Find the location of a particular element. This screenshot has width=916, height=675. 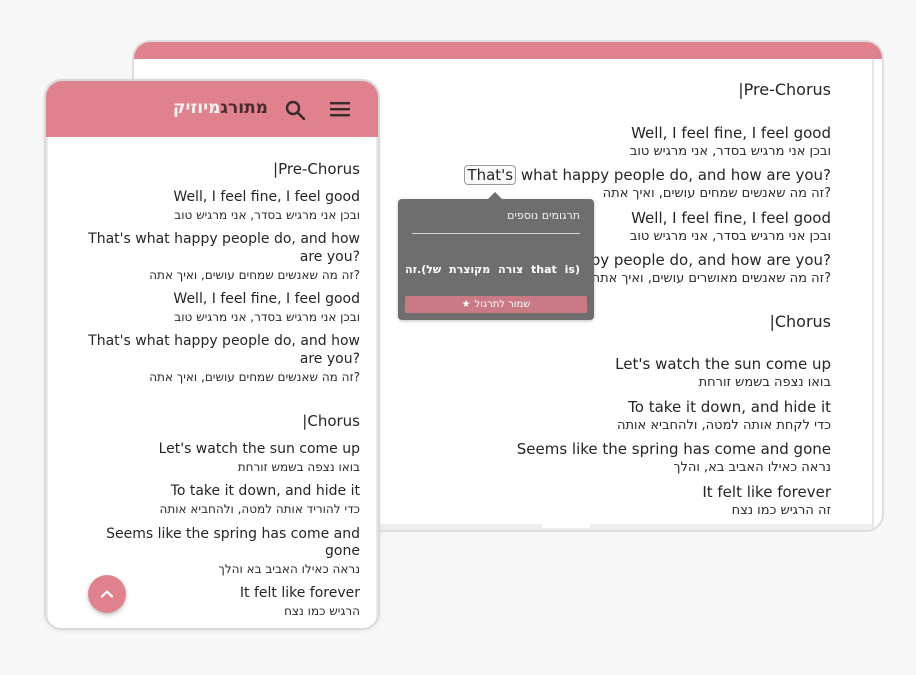

chevron-up-icon is located at coordinates (107, 594).